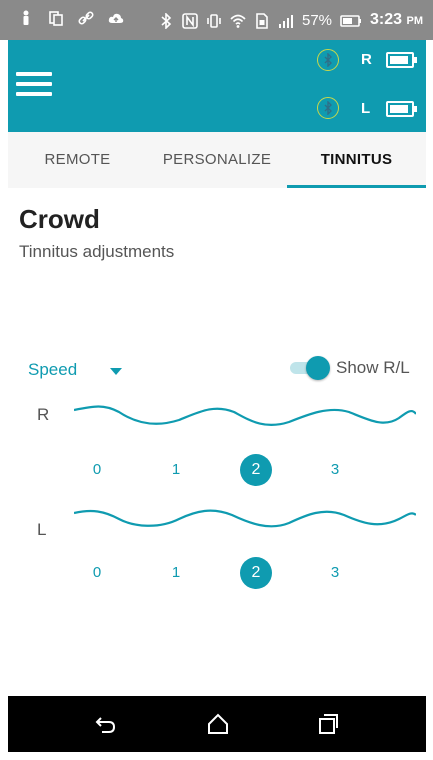 Image resolution: width=433 pixels, height=760 pixels. I want to click on active-tab-indicator, so click(356, 186).